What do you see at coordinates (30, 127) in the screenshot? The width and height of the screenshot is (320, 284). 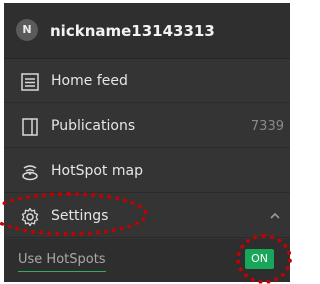 I see `document-icon` at bounding box center [30, 127].